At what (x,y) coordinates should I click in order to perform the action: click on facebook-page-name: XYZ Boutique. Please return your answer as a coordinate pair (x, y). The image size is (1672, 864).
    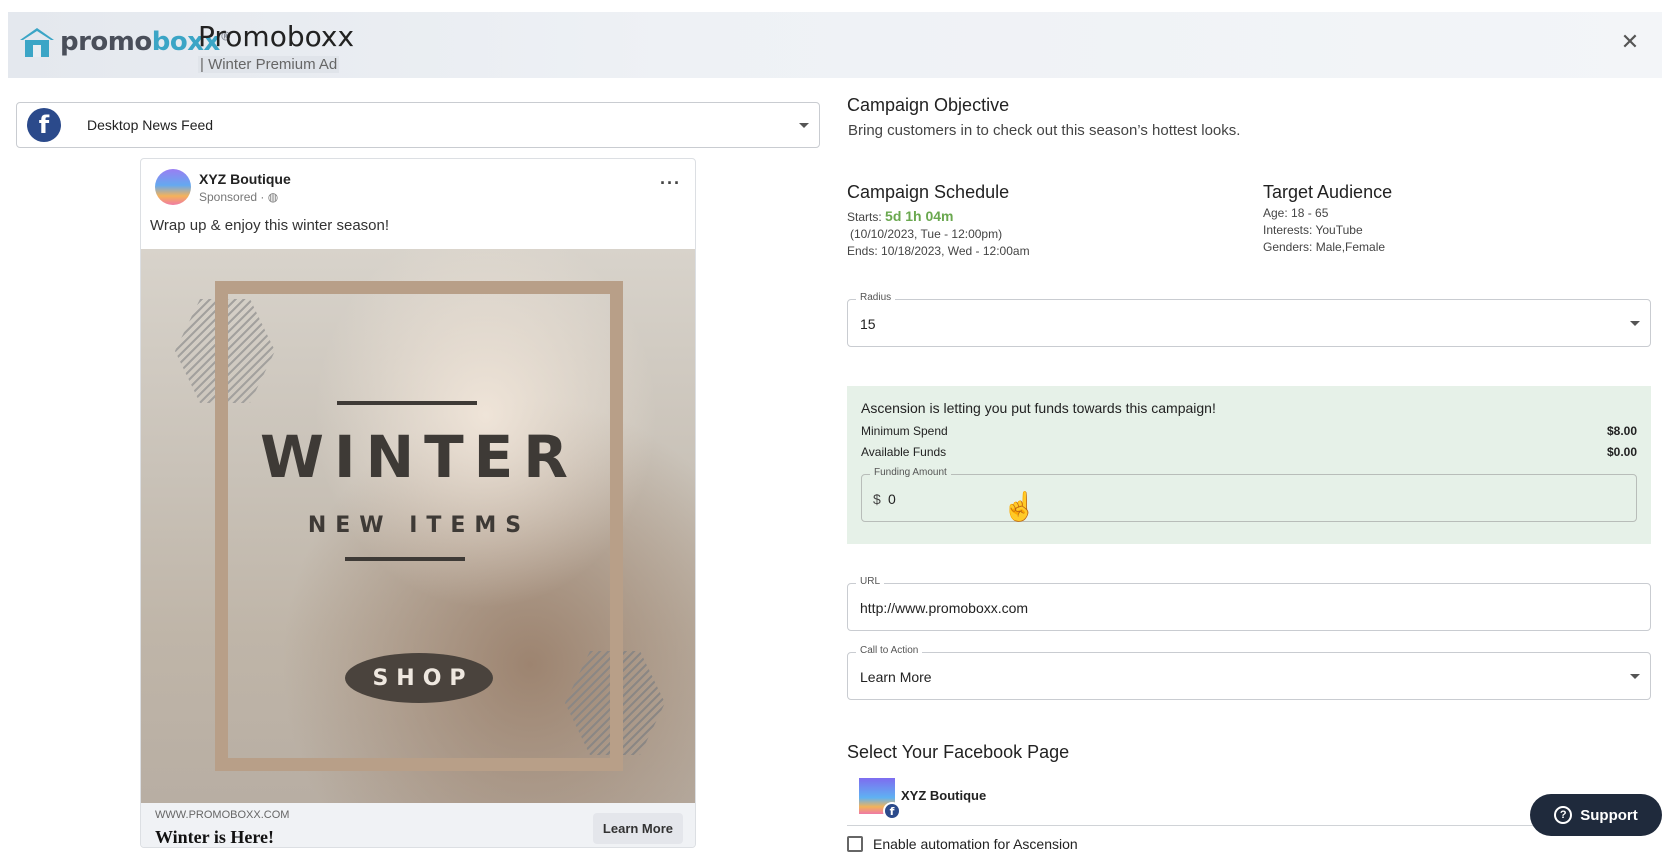
    Looking at the image, I should click on (944, 795).